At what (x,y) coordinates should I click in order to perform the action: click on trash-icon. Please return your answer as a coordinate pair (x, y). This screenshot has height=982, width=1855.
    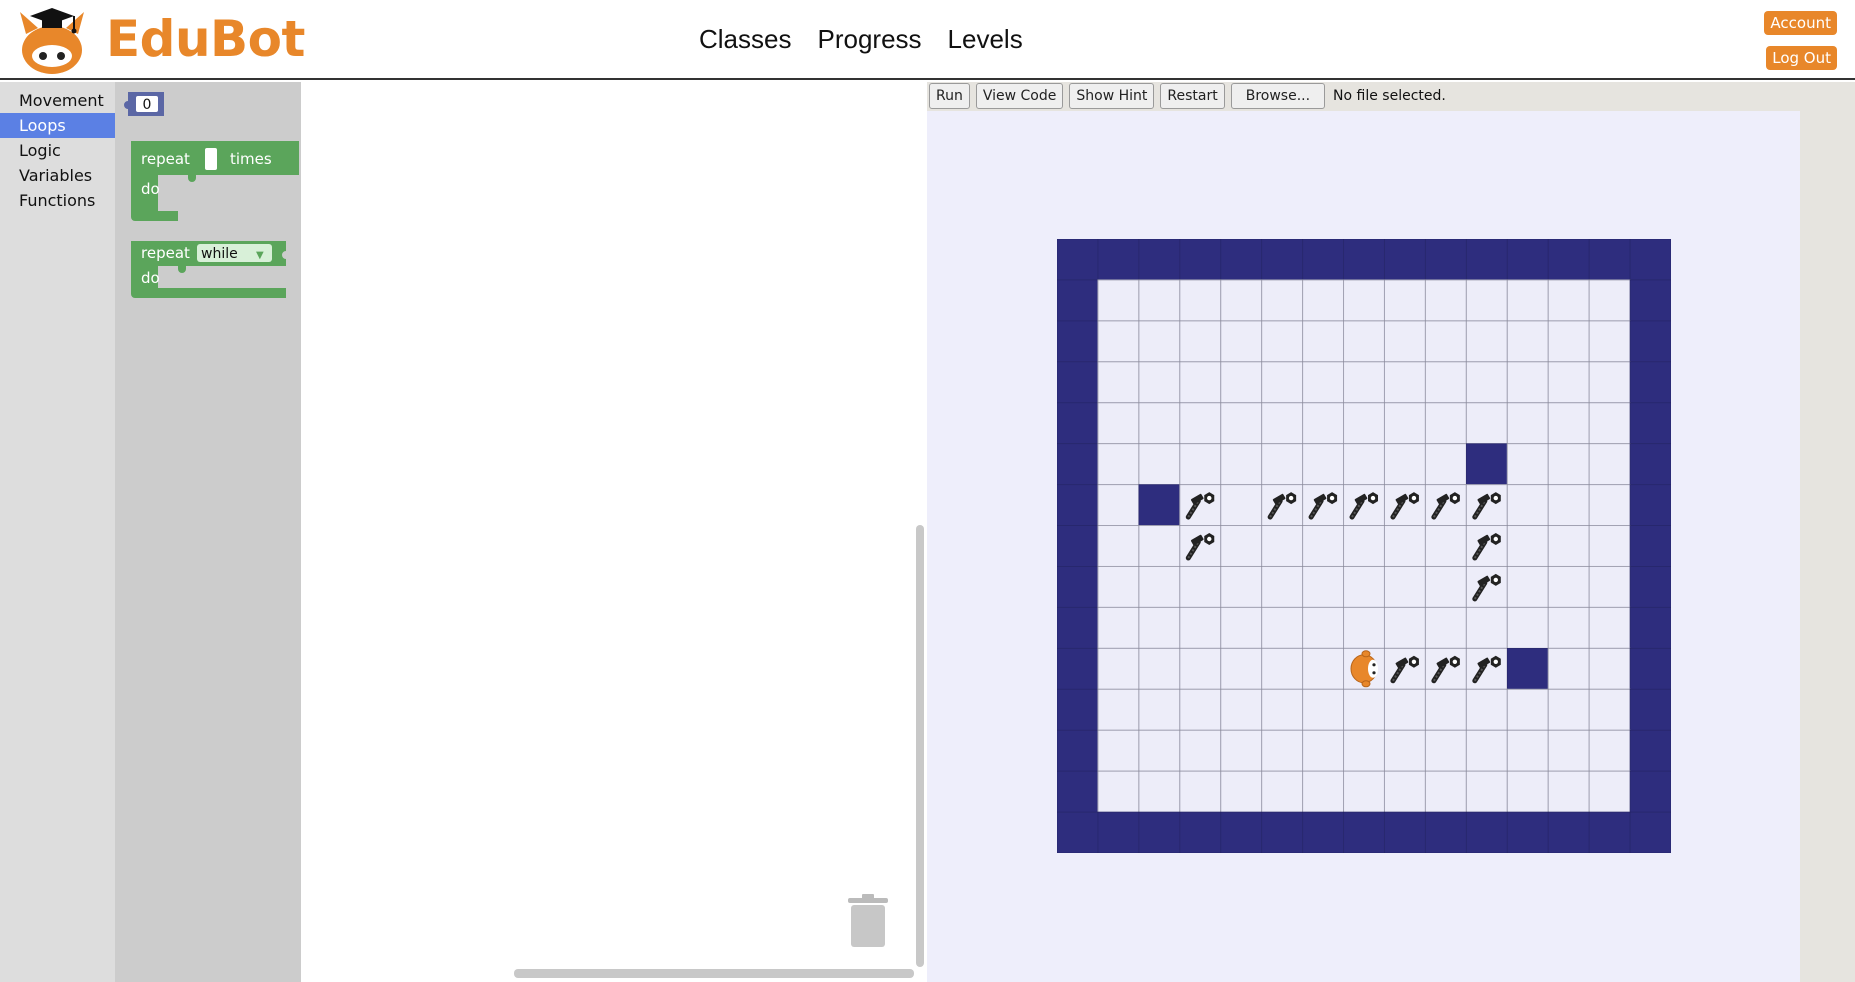
    Looking at the image, I should click on (868, 920).